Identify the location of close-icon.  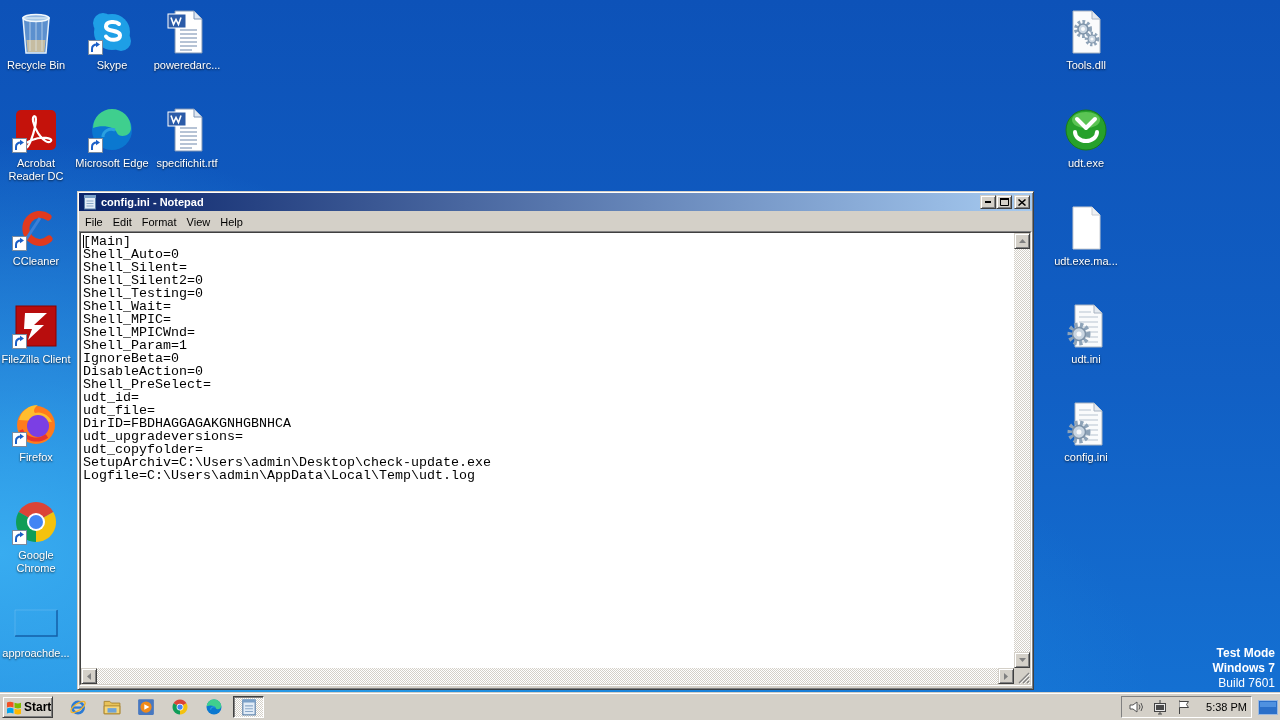
(1022, 202).